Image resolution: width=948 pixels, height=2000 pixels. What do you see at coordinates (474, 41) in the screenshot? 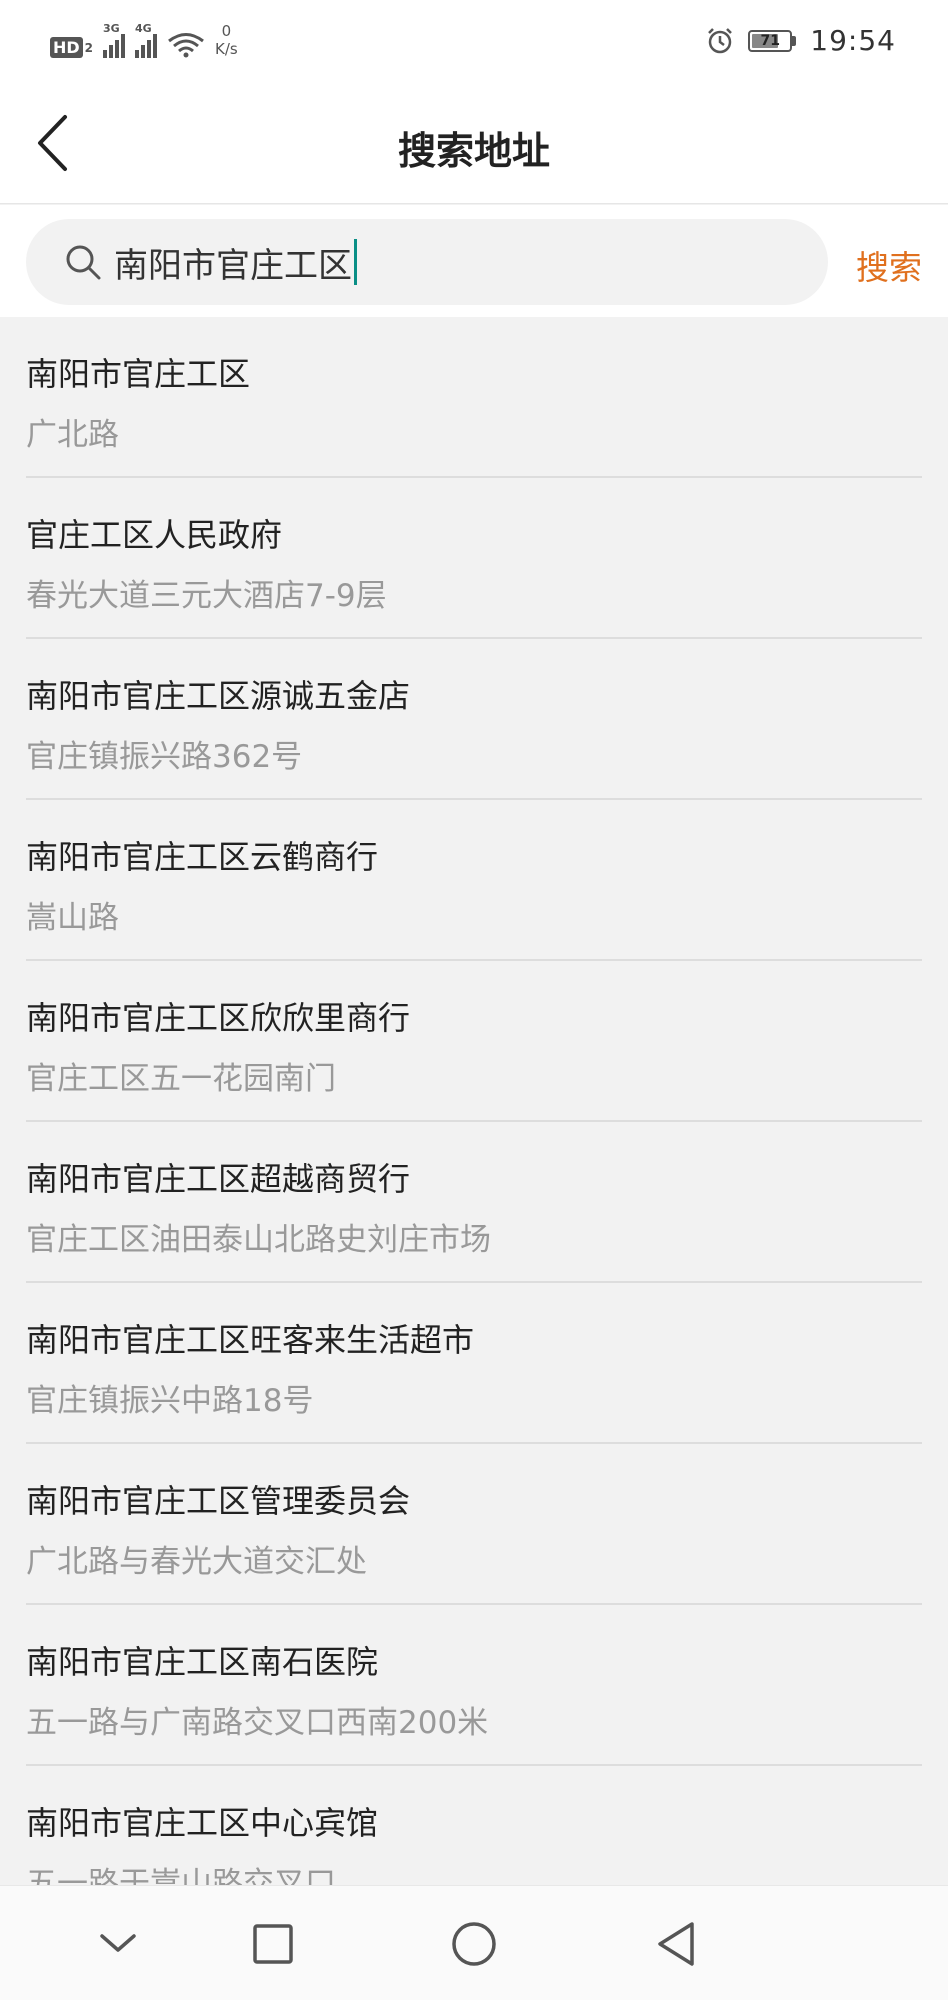
I see `status-bar: HD 2 3G 4G 0 K/s 71 19:54` at bounding box center [474, 41].